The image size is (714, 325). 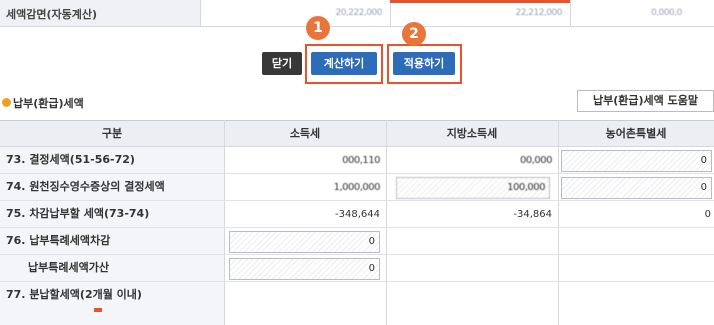 What do you see at coordinates (636, 133) in the screenshot?
I see `header-rural-special-tax: 농어촌특별세` at bounding box center [636, 133].